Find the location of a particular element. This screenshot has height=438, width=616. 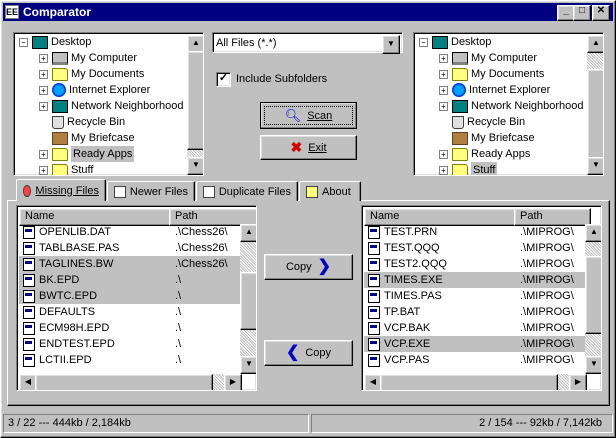

left-list-hscroll-thumb is located at coordinates (124, 382).